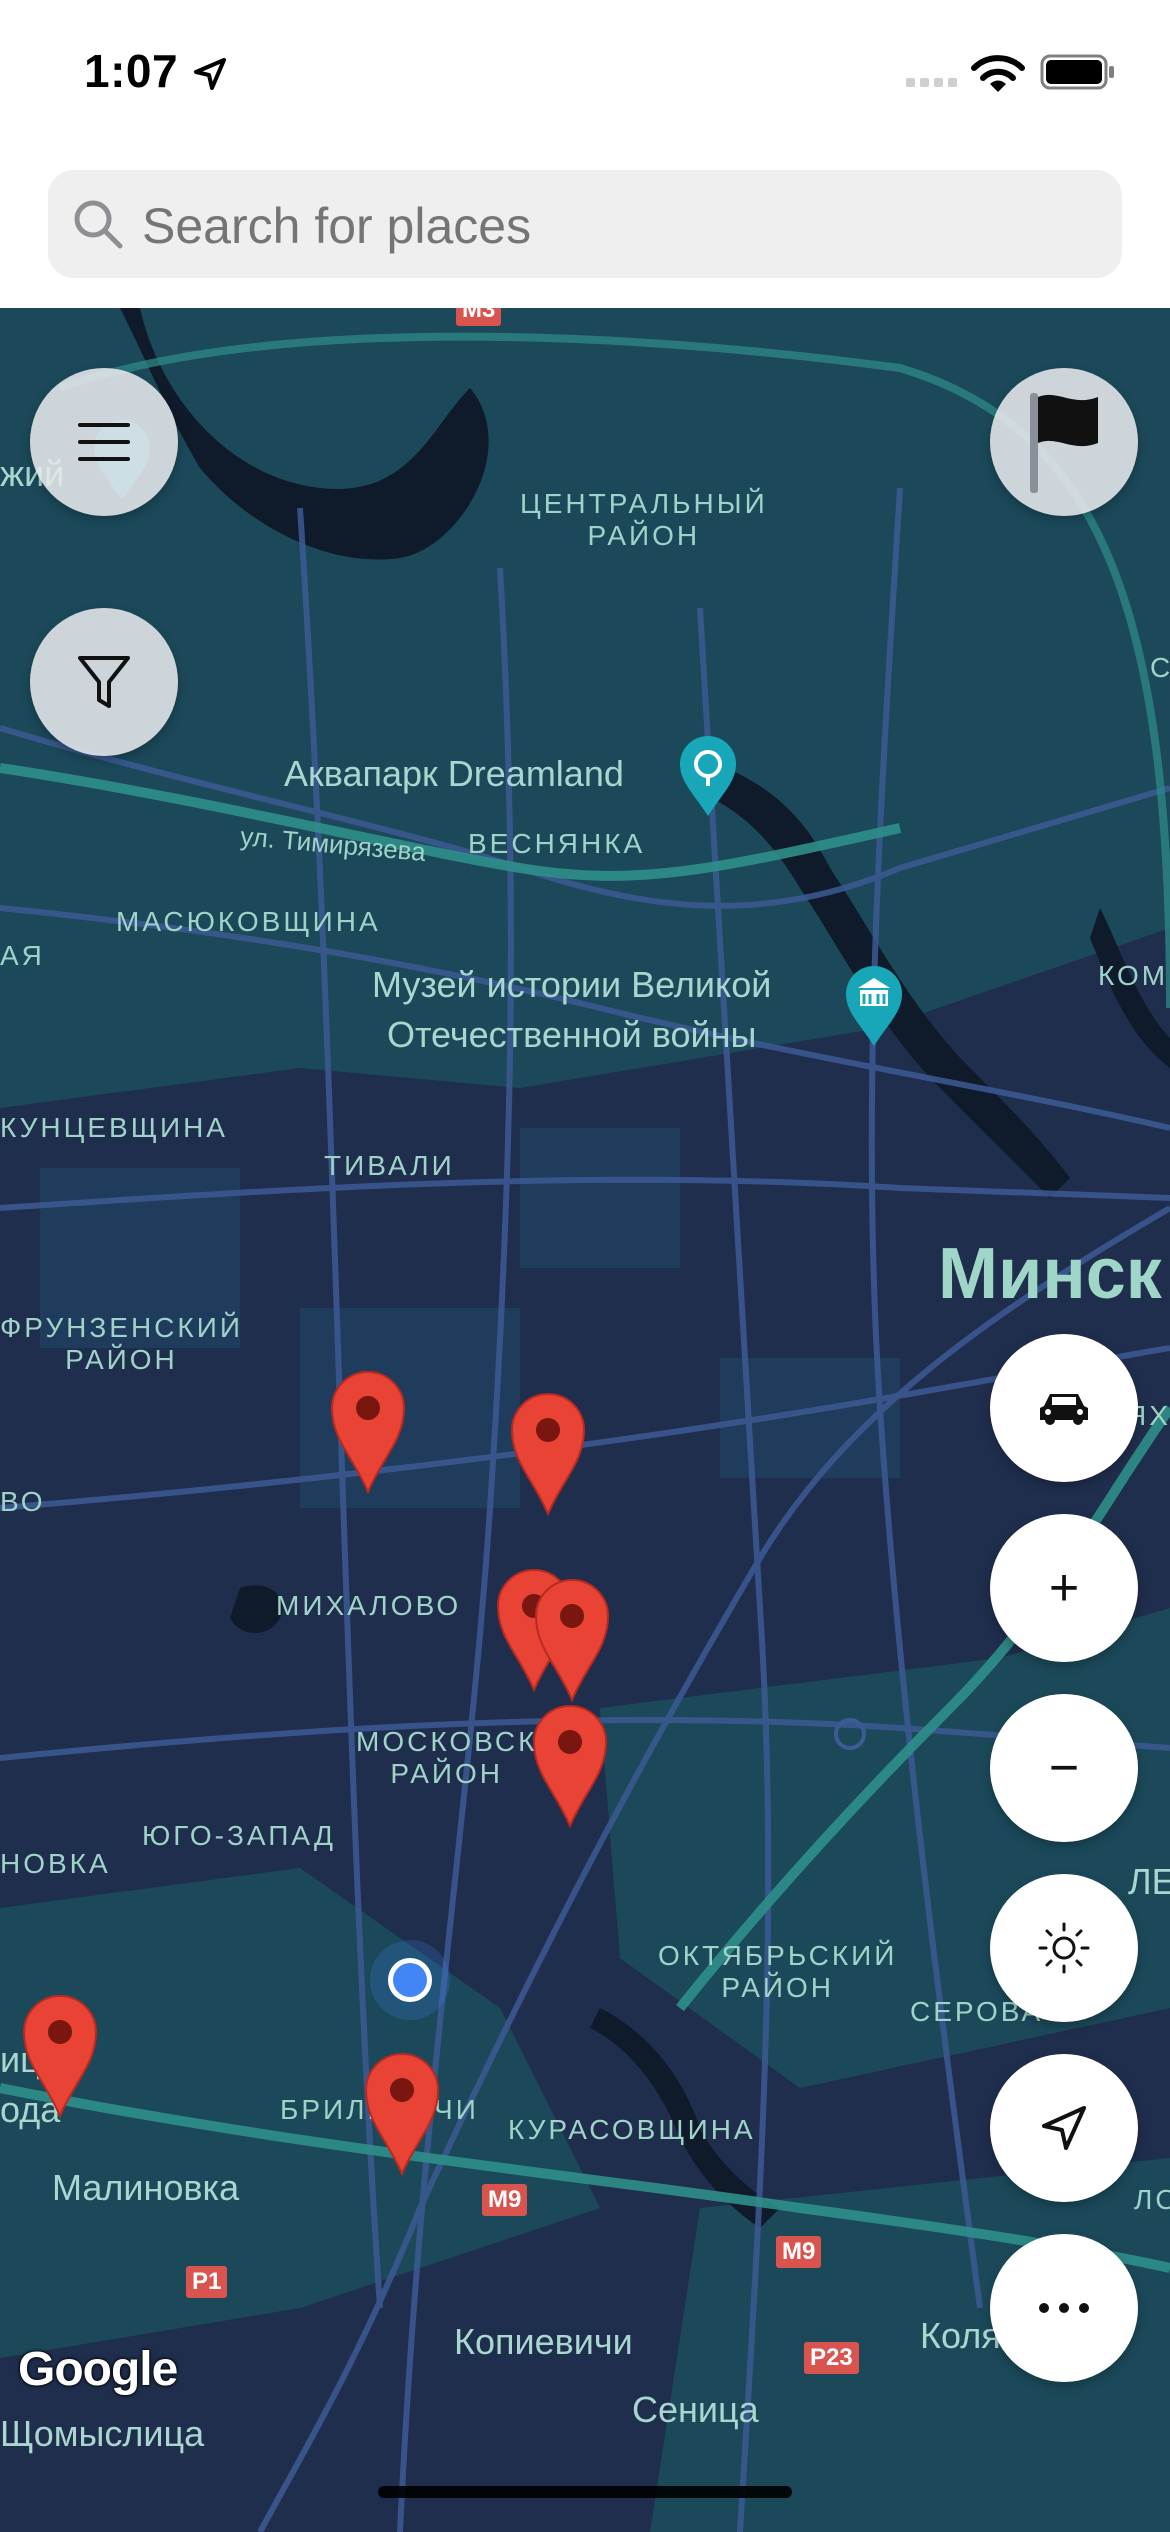 Image resolution: width=1170 pixels, height=2532 pixels. What do you see at coordinates (369, 1605) in the screenshot?
I see `label-mikhalovo: МИХАЛОВО` at bounding box center [369, 1605].